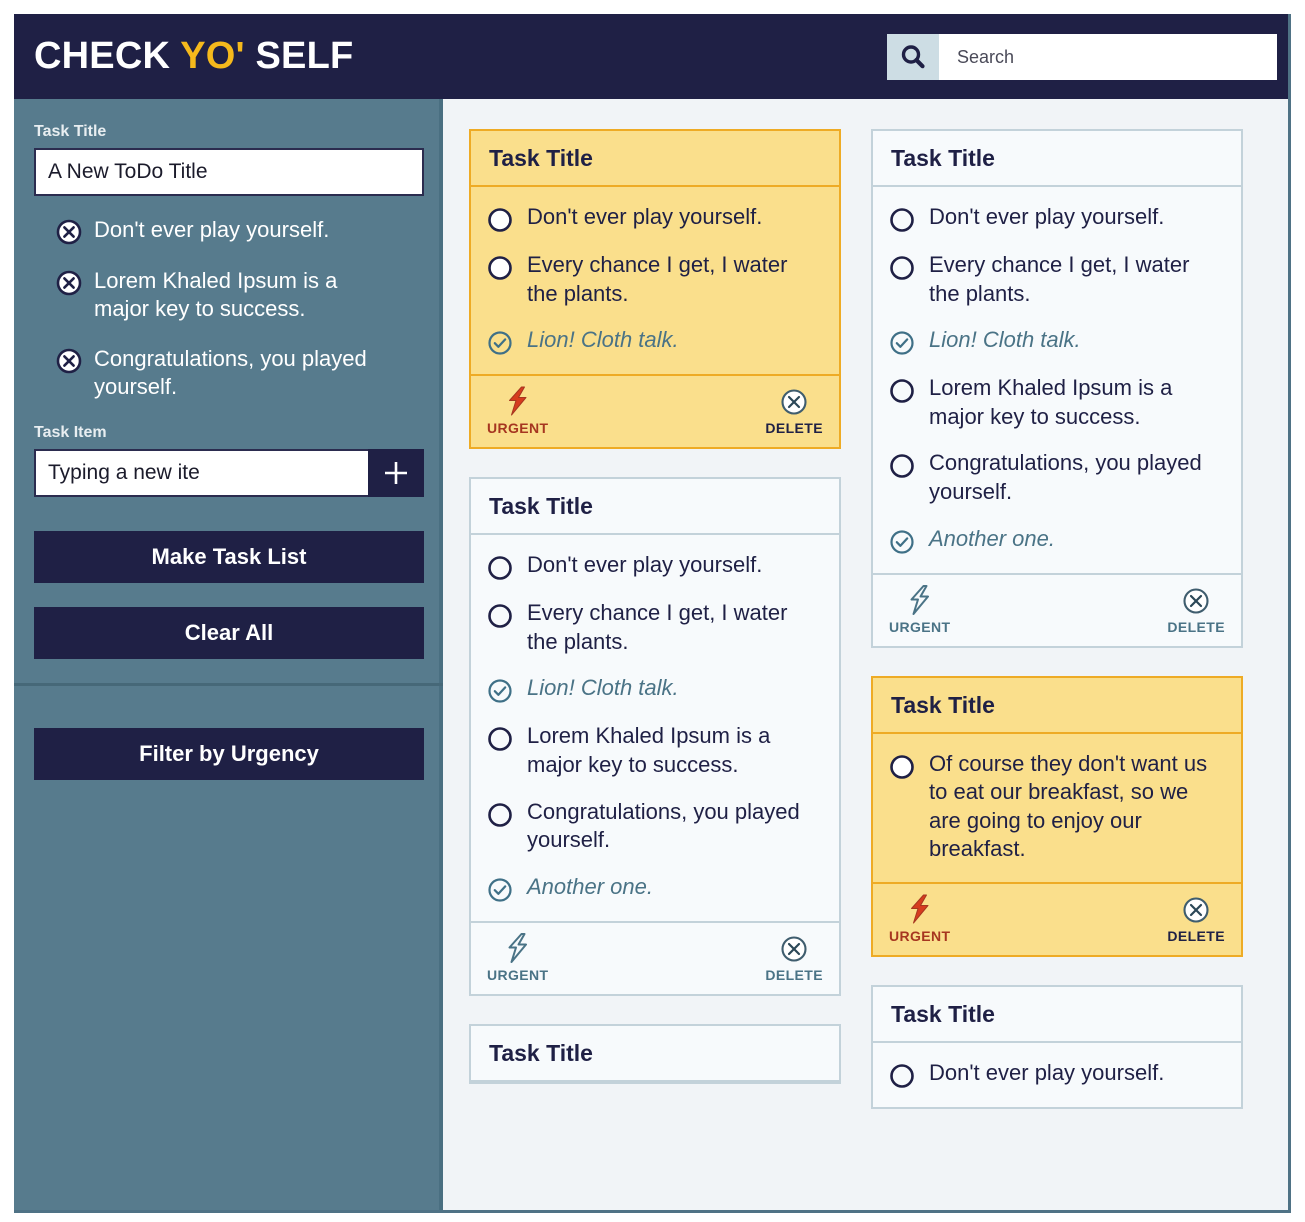 The height and width of the screenshot is (1222, 1305). Describe the element at coordinates (913, 57) in the screenshot. I see `search-icon` at that location.